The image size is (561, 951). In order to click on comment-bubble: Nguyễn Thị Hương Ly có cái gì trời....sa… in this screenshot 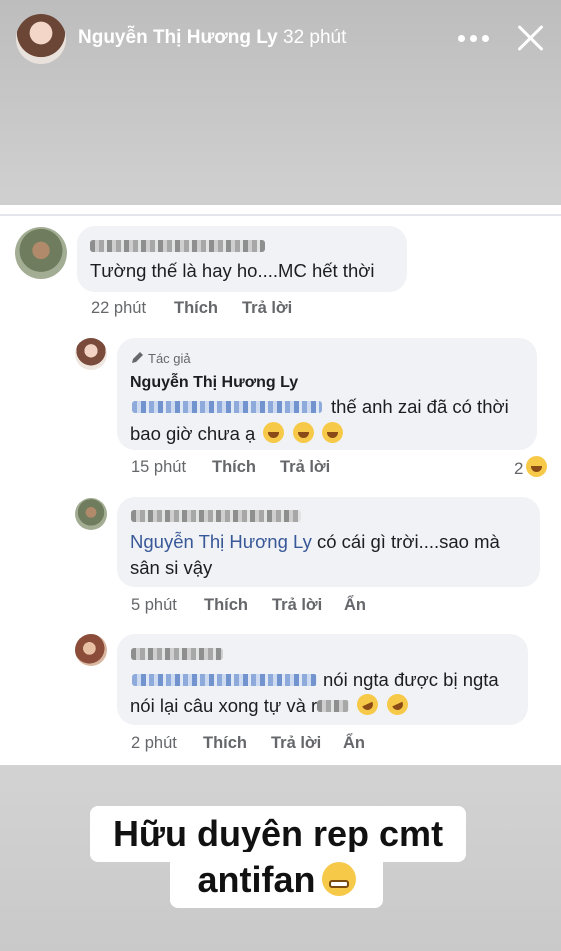, I will do `click(328, 542)`.